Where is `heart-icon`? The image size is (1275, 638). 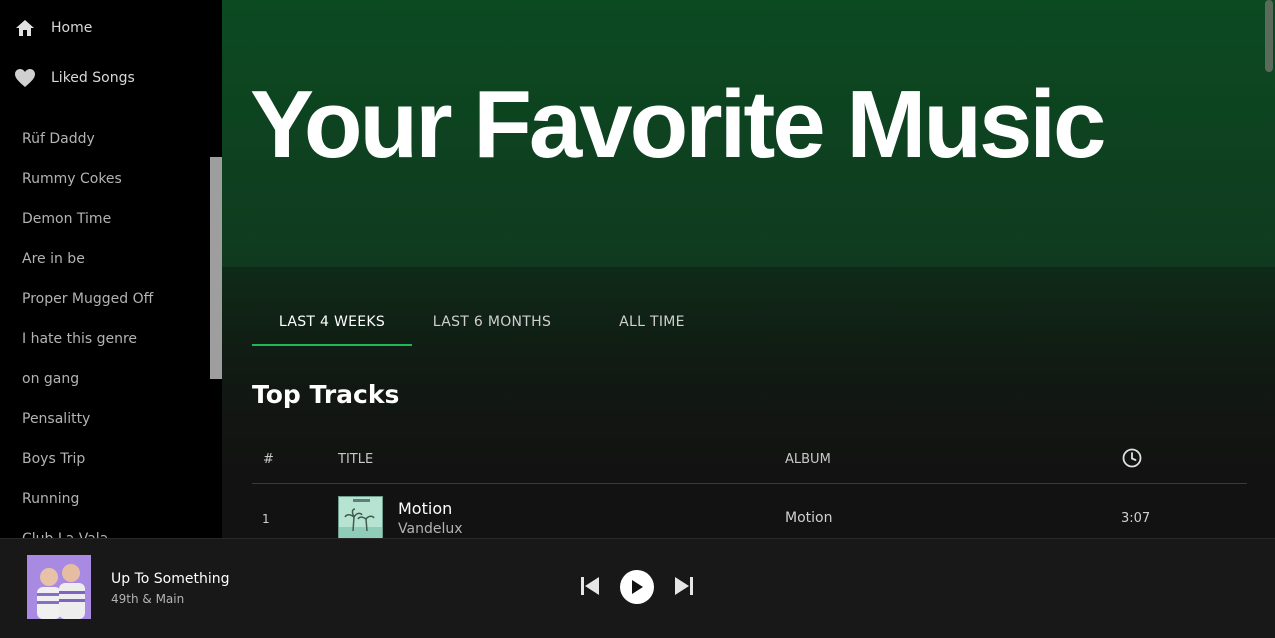
heart-icon is located at coordinates (25, 78).